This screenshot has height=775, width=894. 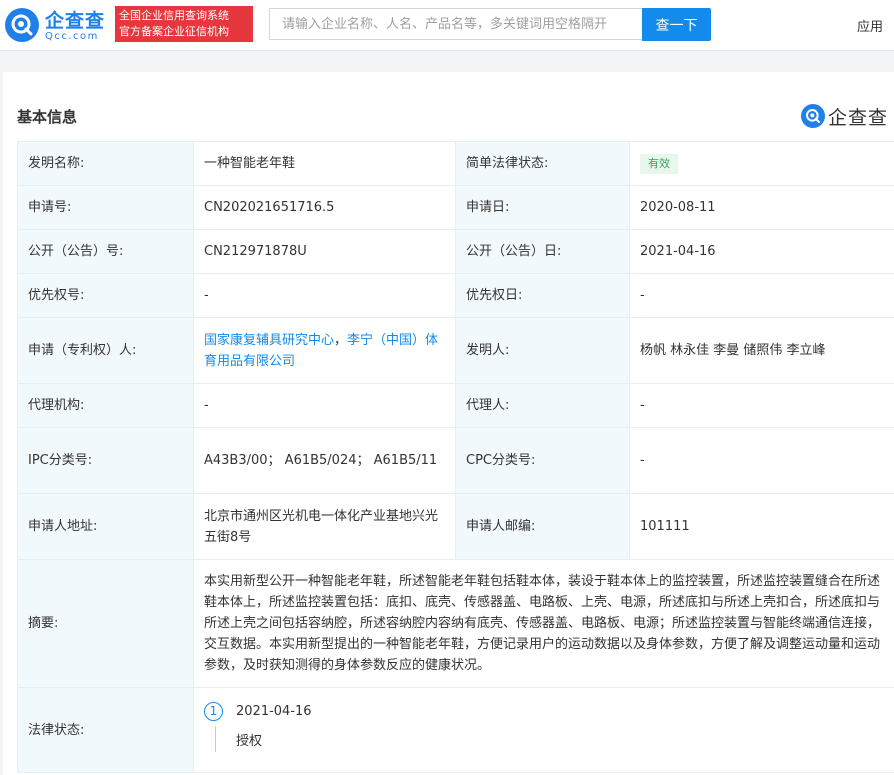 What do you see at coordinates (105, 526) in the screenshot?
I see `label-applicant-address: 申请人地址:` at bounding box center [105, 526].